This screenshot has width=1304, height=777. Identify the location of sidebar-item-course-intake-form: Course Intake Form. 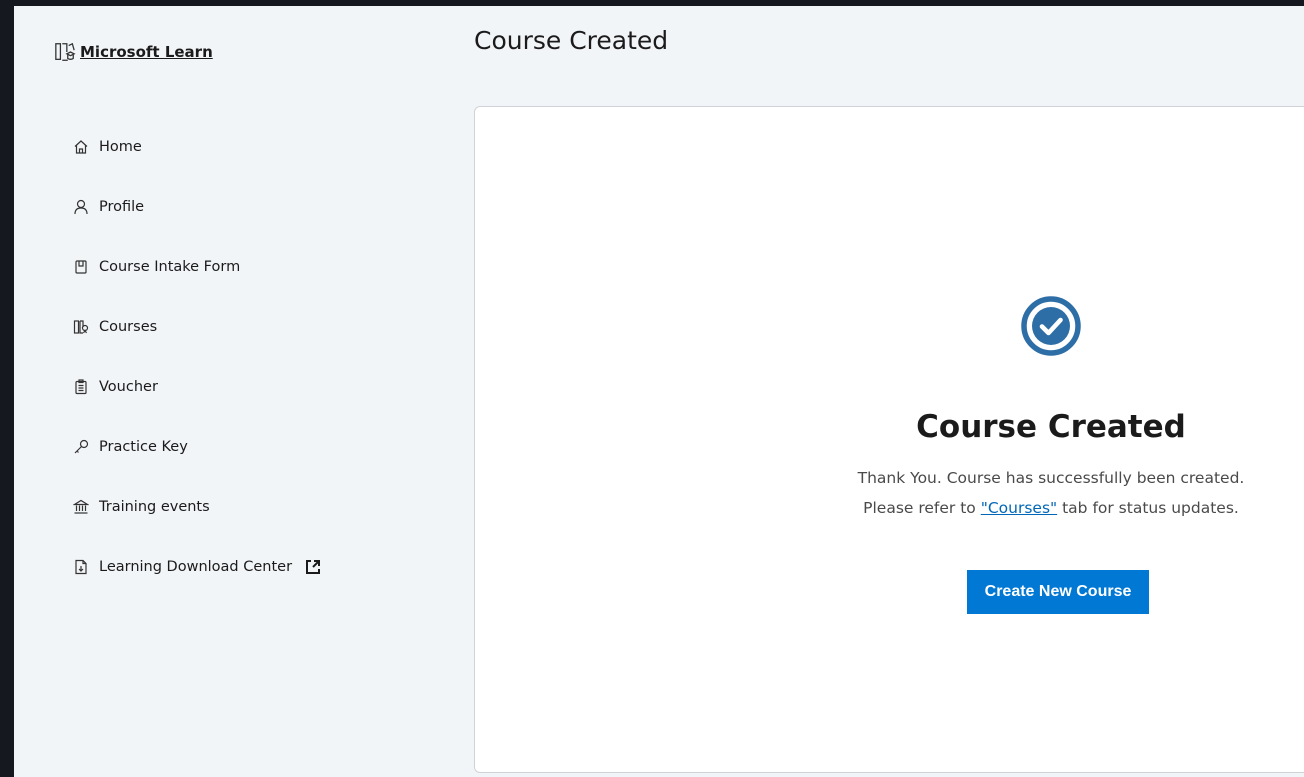
(197, 267).